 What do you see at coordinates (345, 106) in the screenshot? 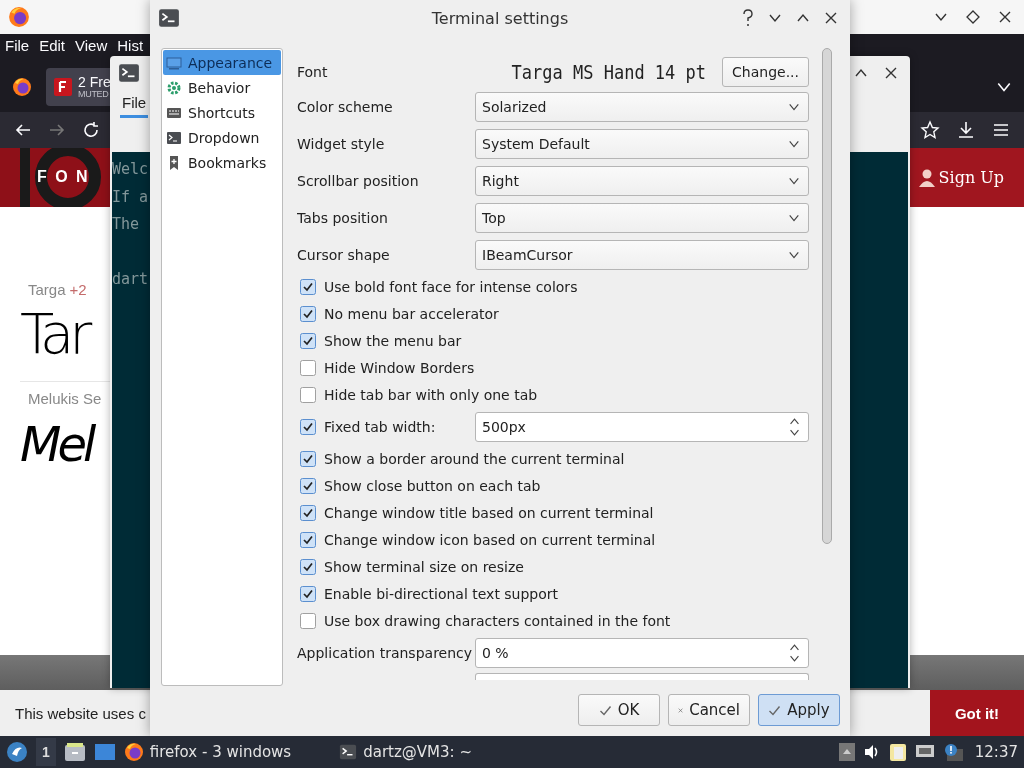
I see `field-label: Color scheme` at bounding box center [345, 106].